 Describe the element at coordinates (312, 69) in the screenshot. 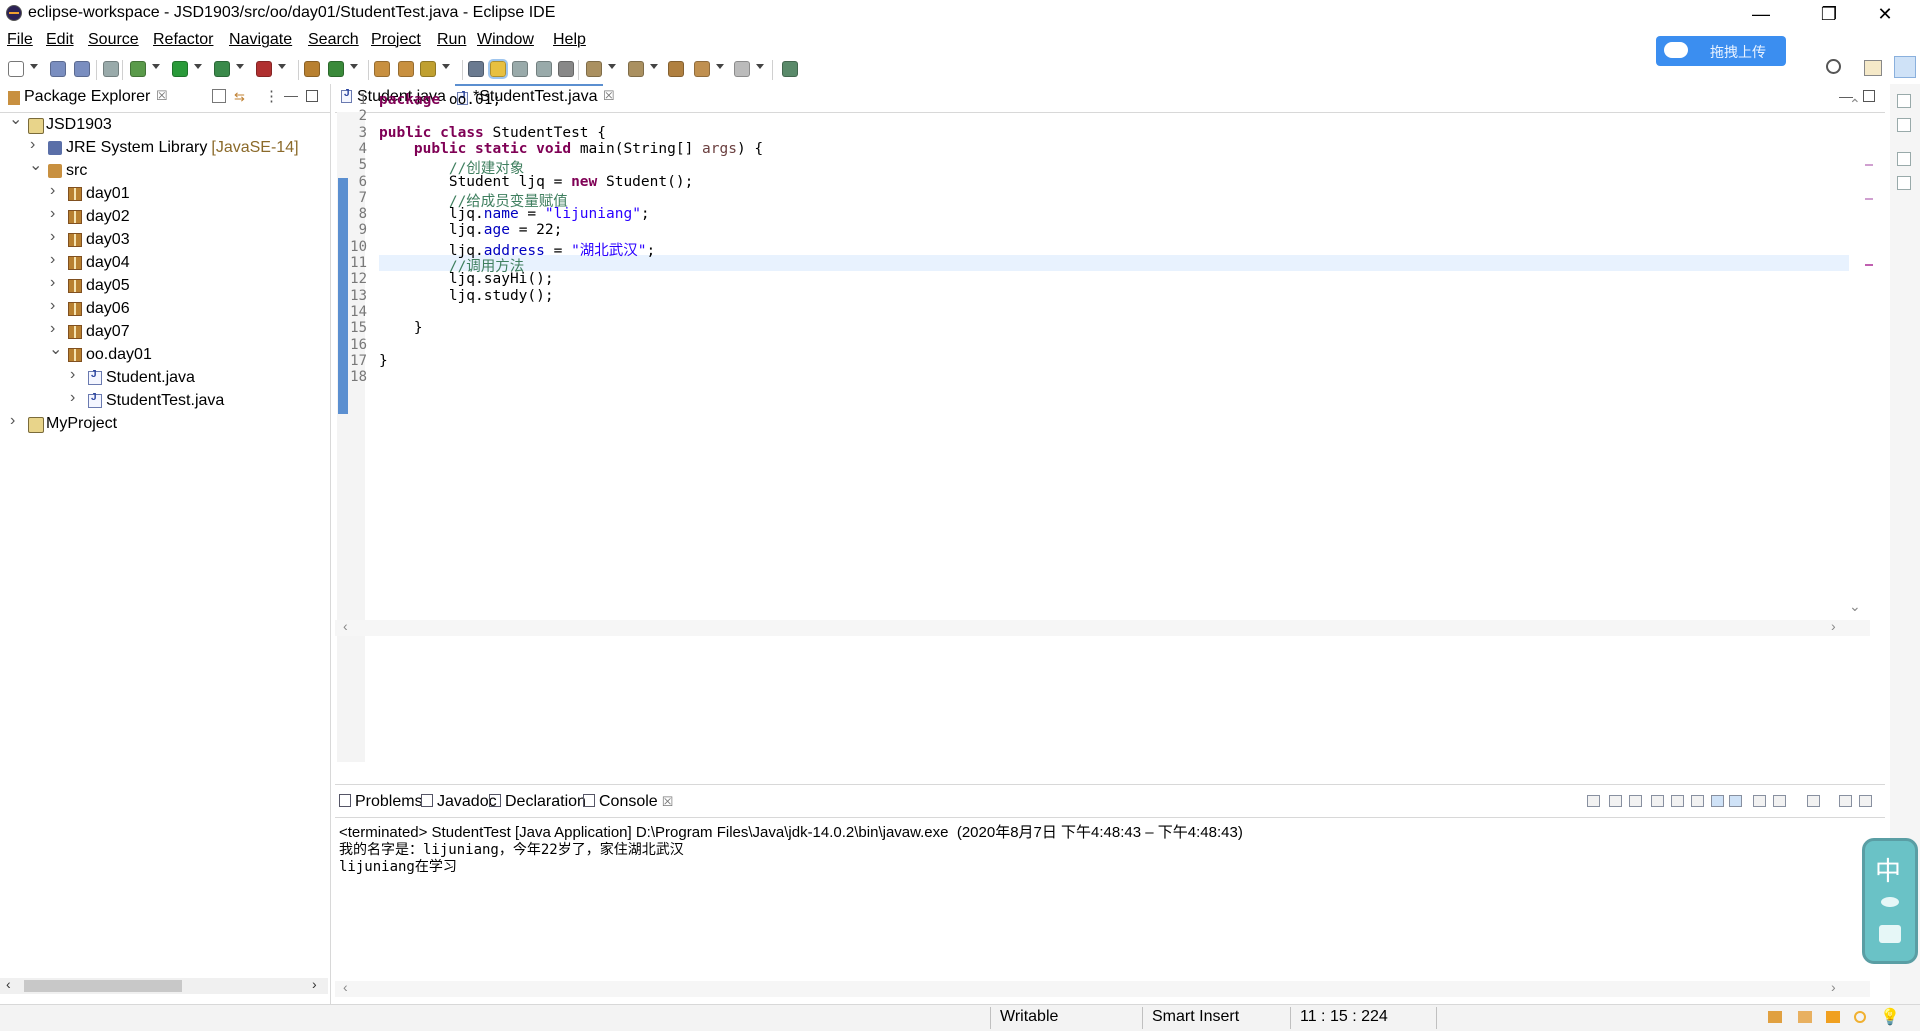

I see `new-java-package-icon` at that location.